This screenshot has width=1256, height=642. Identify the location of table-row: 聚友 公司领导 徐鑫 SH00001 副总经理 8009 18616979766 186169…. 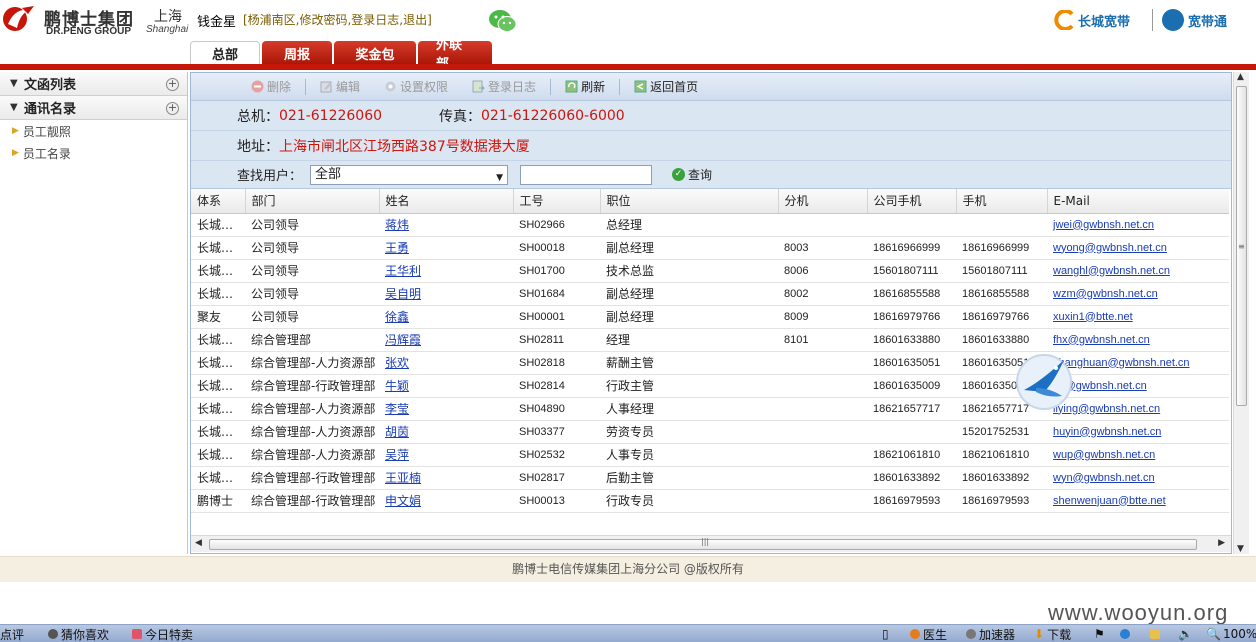
(710, 317).